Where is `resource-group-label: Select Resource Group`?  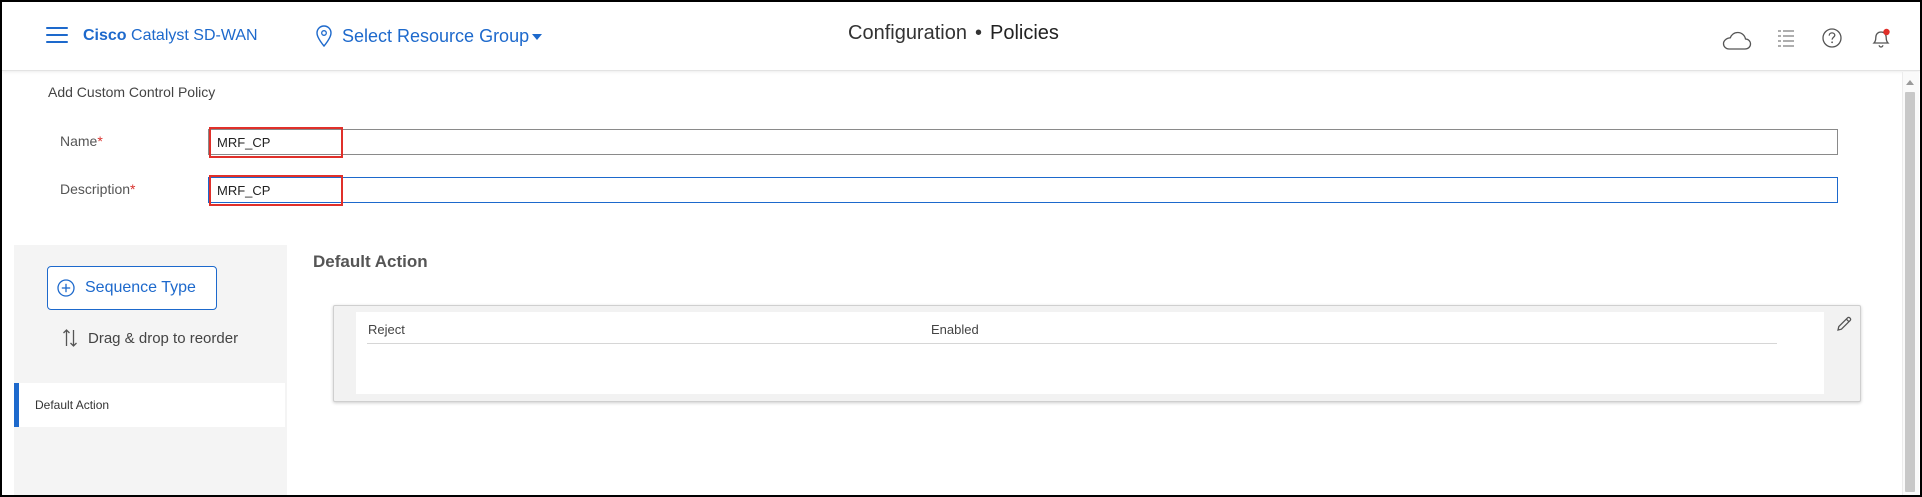
resource-group-label: Select Resource Group is located at coordinates (436, 35).